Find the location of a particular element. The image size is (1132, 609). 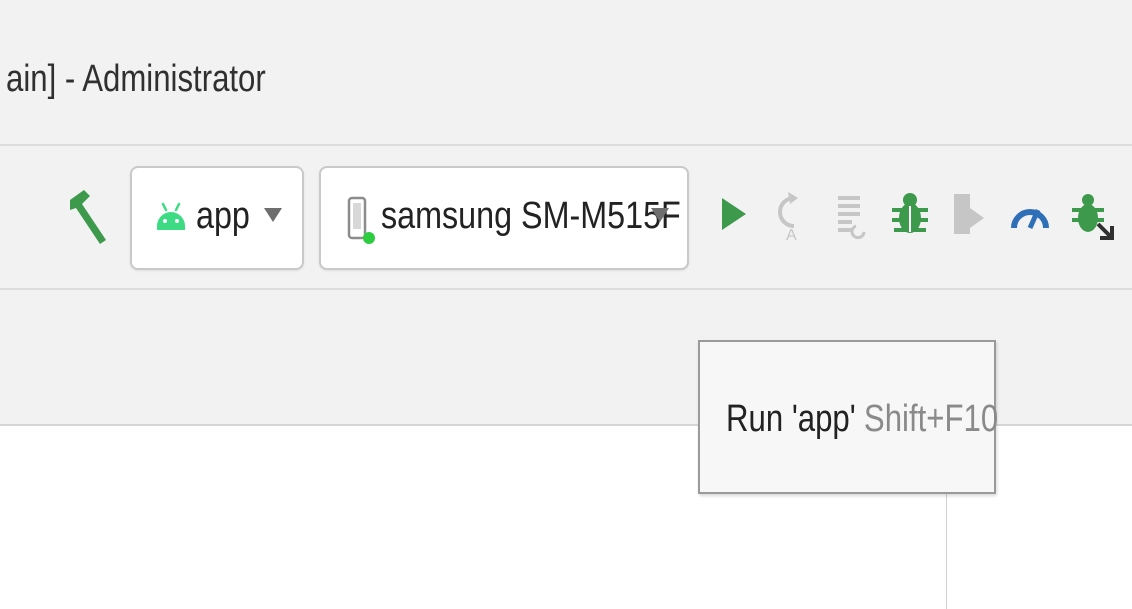

apply-changes-restart-icon: A is located at coordinates (788, 214).